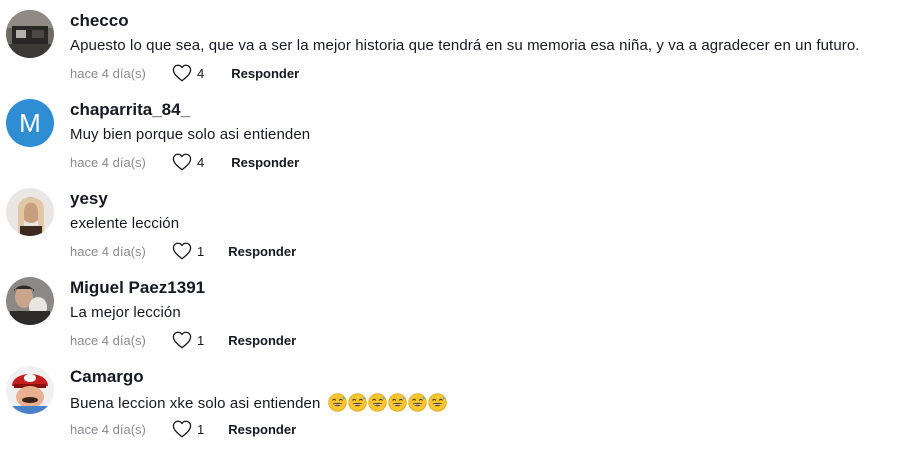  What do you see at coordinates (125, 223) in the screenshot?
I see `comment-text: exelente lección` at bounding box center [125, 223].